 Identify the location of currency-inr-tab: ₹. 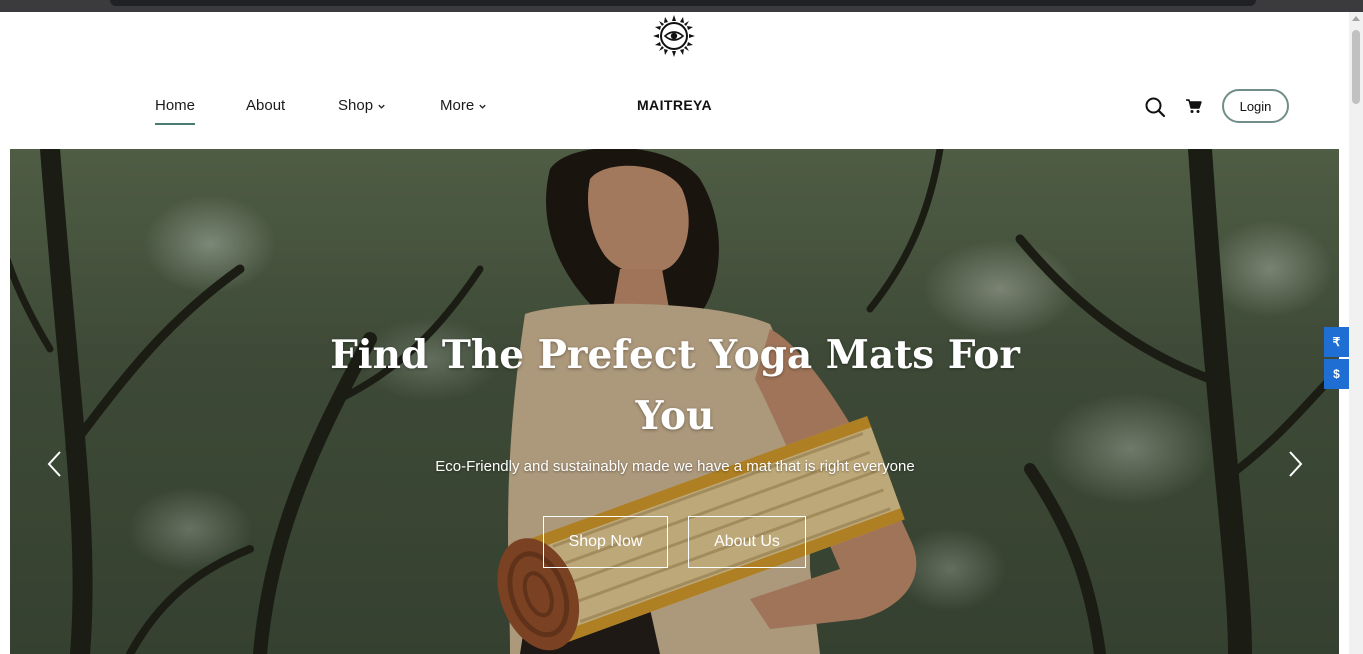
(1336, 342).